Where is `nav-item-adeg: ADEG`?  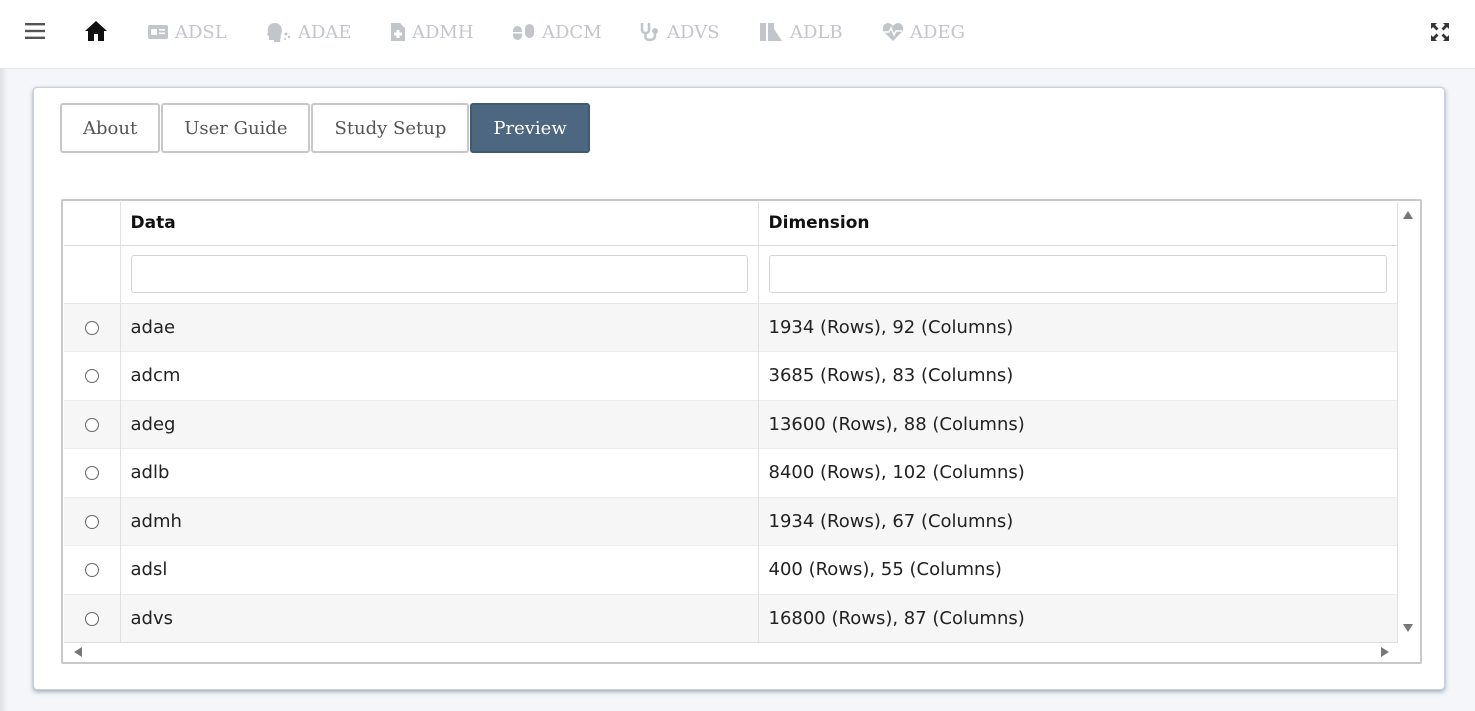
nav-item-adeg: ADEG is located at coordinates (923, 32).